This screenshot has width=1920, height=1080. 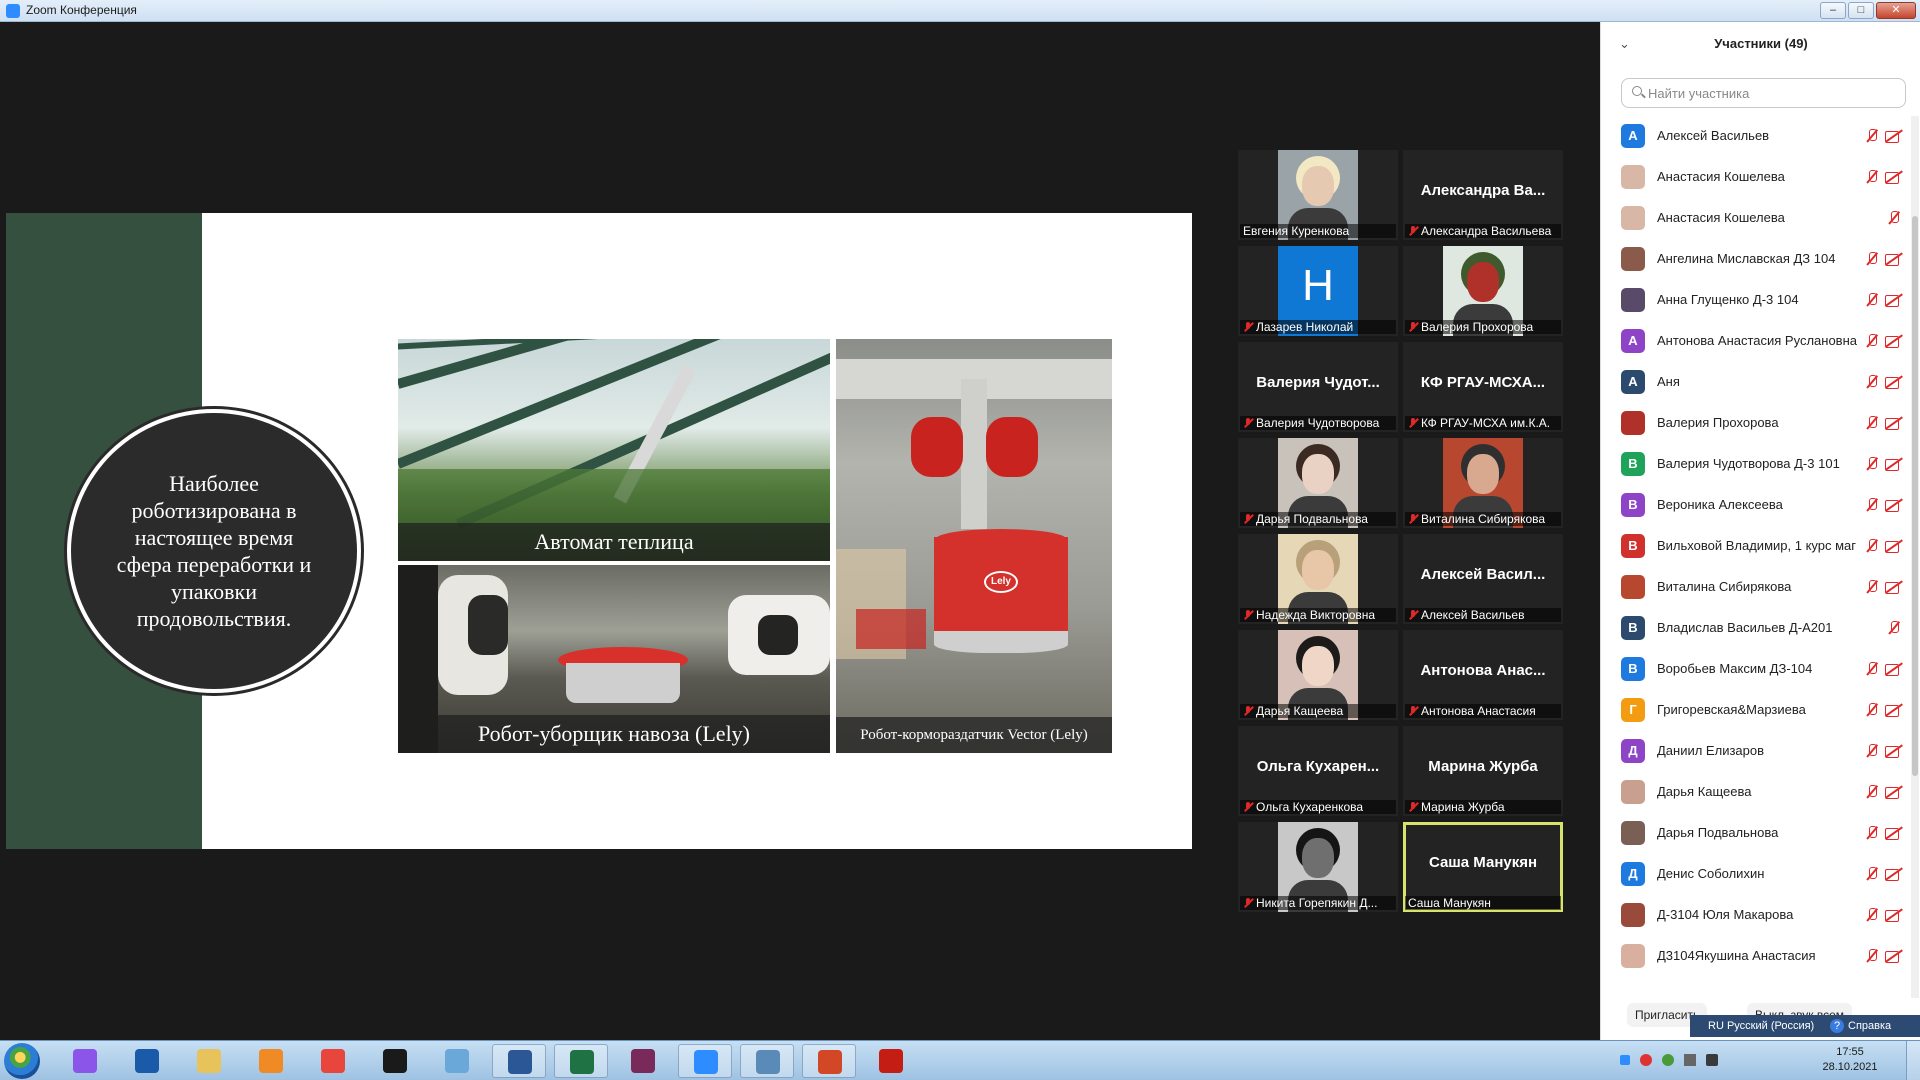 I want to click on participant-search-input, so click(x=1773, y=93).